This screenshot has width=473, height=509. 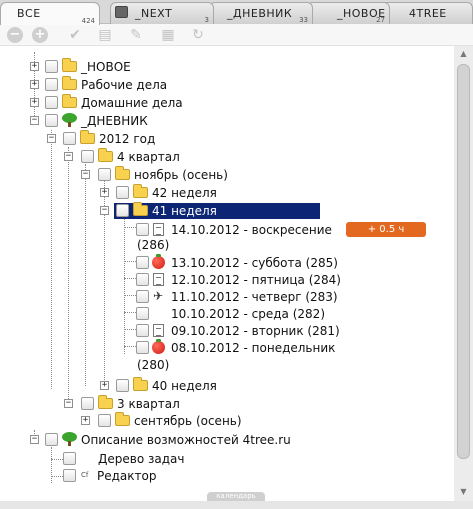 I want to click on node-label: 41 неделя, so click(x=184, y=211).